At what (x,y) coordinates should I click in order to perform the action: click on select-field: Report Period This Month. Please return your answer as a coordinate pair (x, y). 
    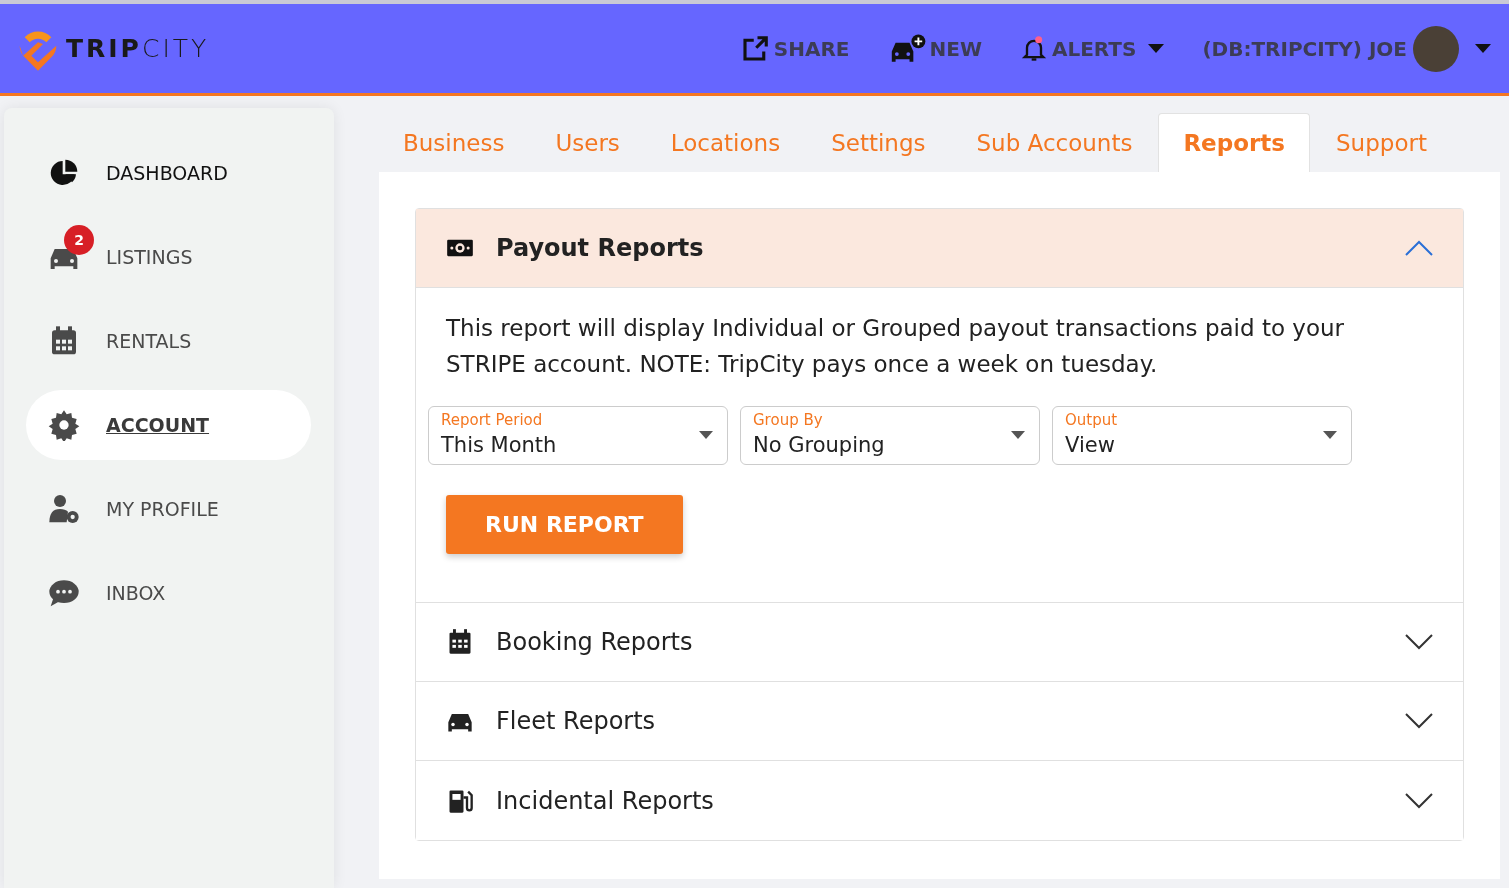
    Looking at the image, I should click on (578, 435).